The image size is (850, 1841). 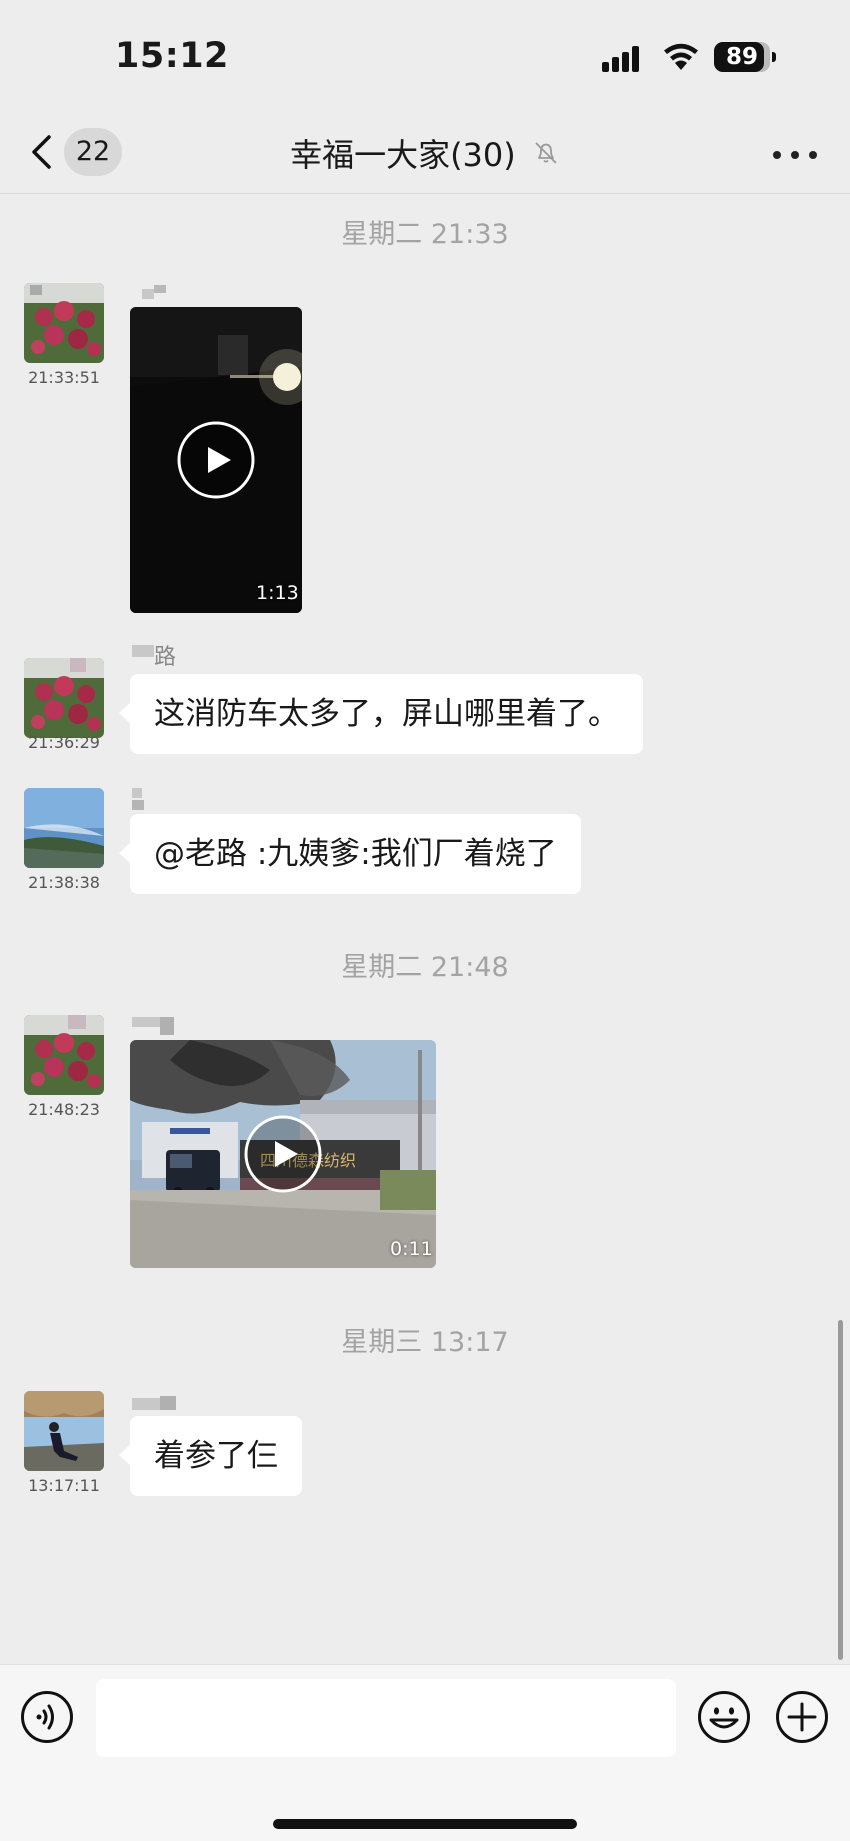 I want to click on chat-header: 22 幸福一大家(30), so click(x=425, y=152).